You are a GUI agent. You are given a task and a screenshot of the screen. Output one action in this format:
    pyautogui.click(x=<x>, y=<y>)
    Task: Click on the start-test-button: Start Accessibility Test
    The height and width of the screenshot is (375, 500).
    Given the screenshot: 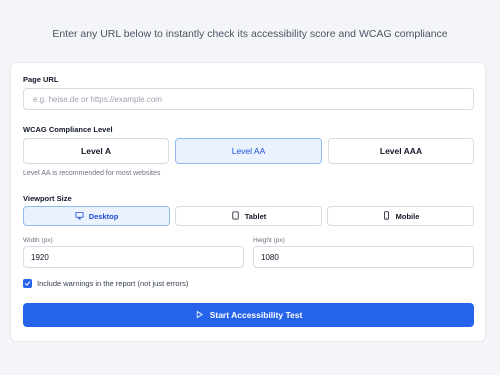 What is the action you would take?
    pyautogui.click(x=248, y=315)
    